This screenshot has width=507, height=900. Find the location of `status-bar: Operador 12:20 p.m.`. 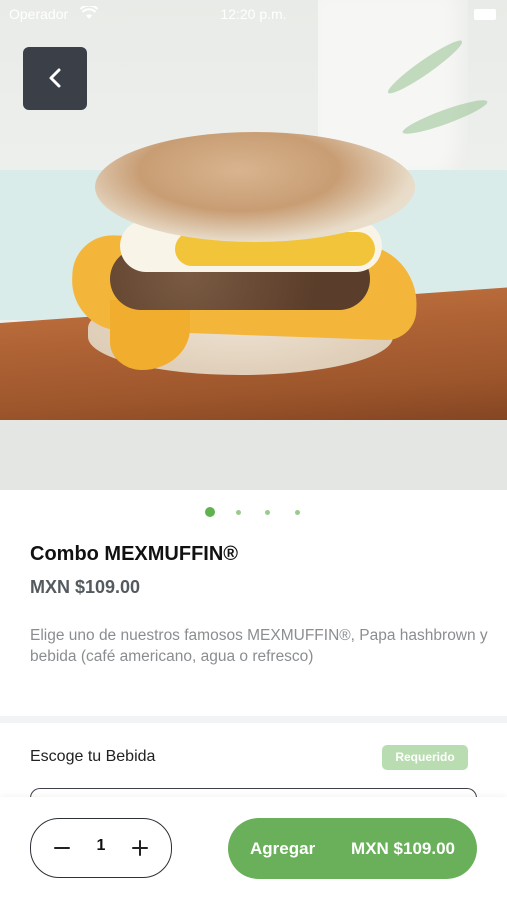

status-bar: Operador 12:20 p.m. is located at coordinates (253, 14).